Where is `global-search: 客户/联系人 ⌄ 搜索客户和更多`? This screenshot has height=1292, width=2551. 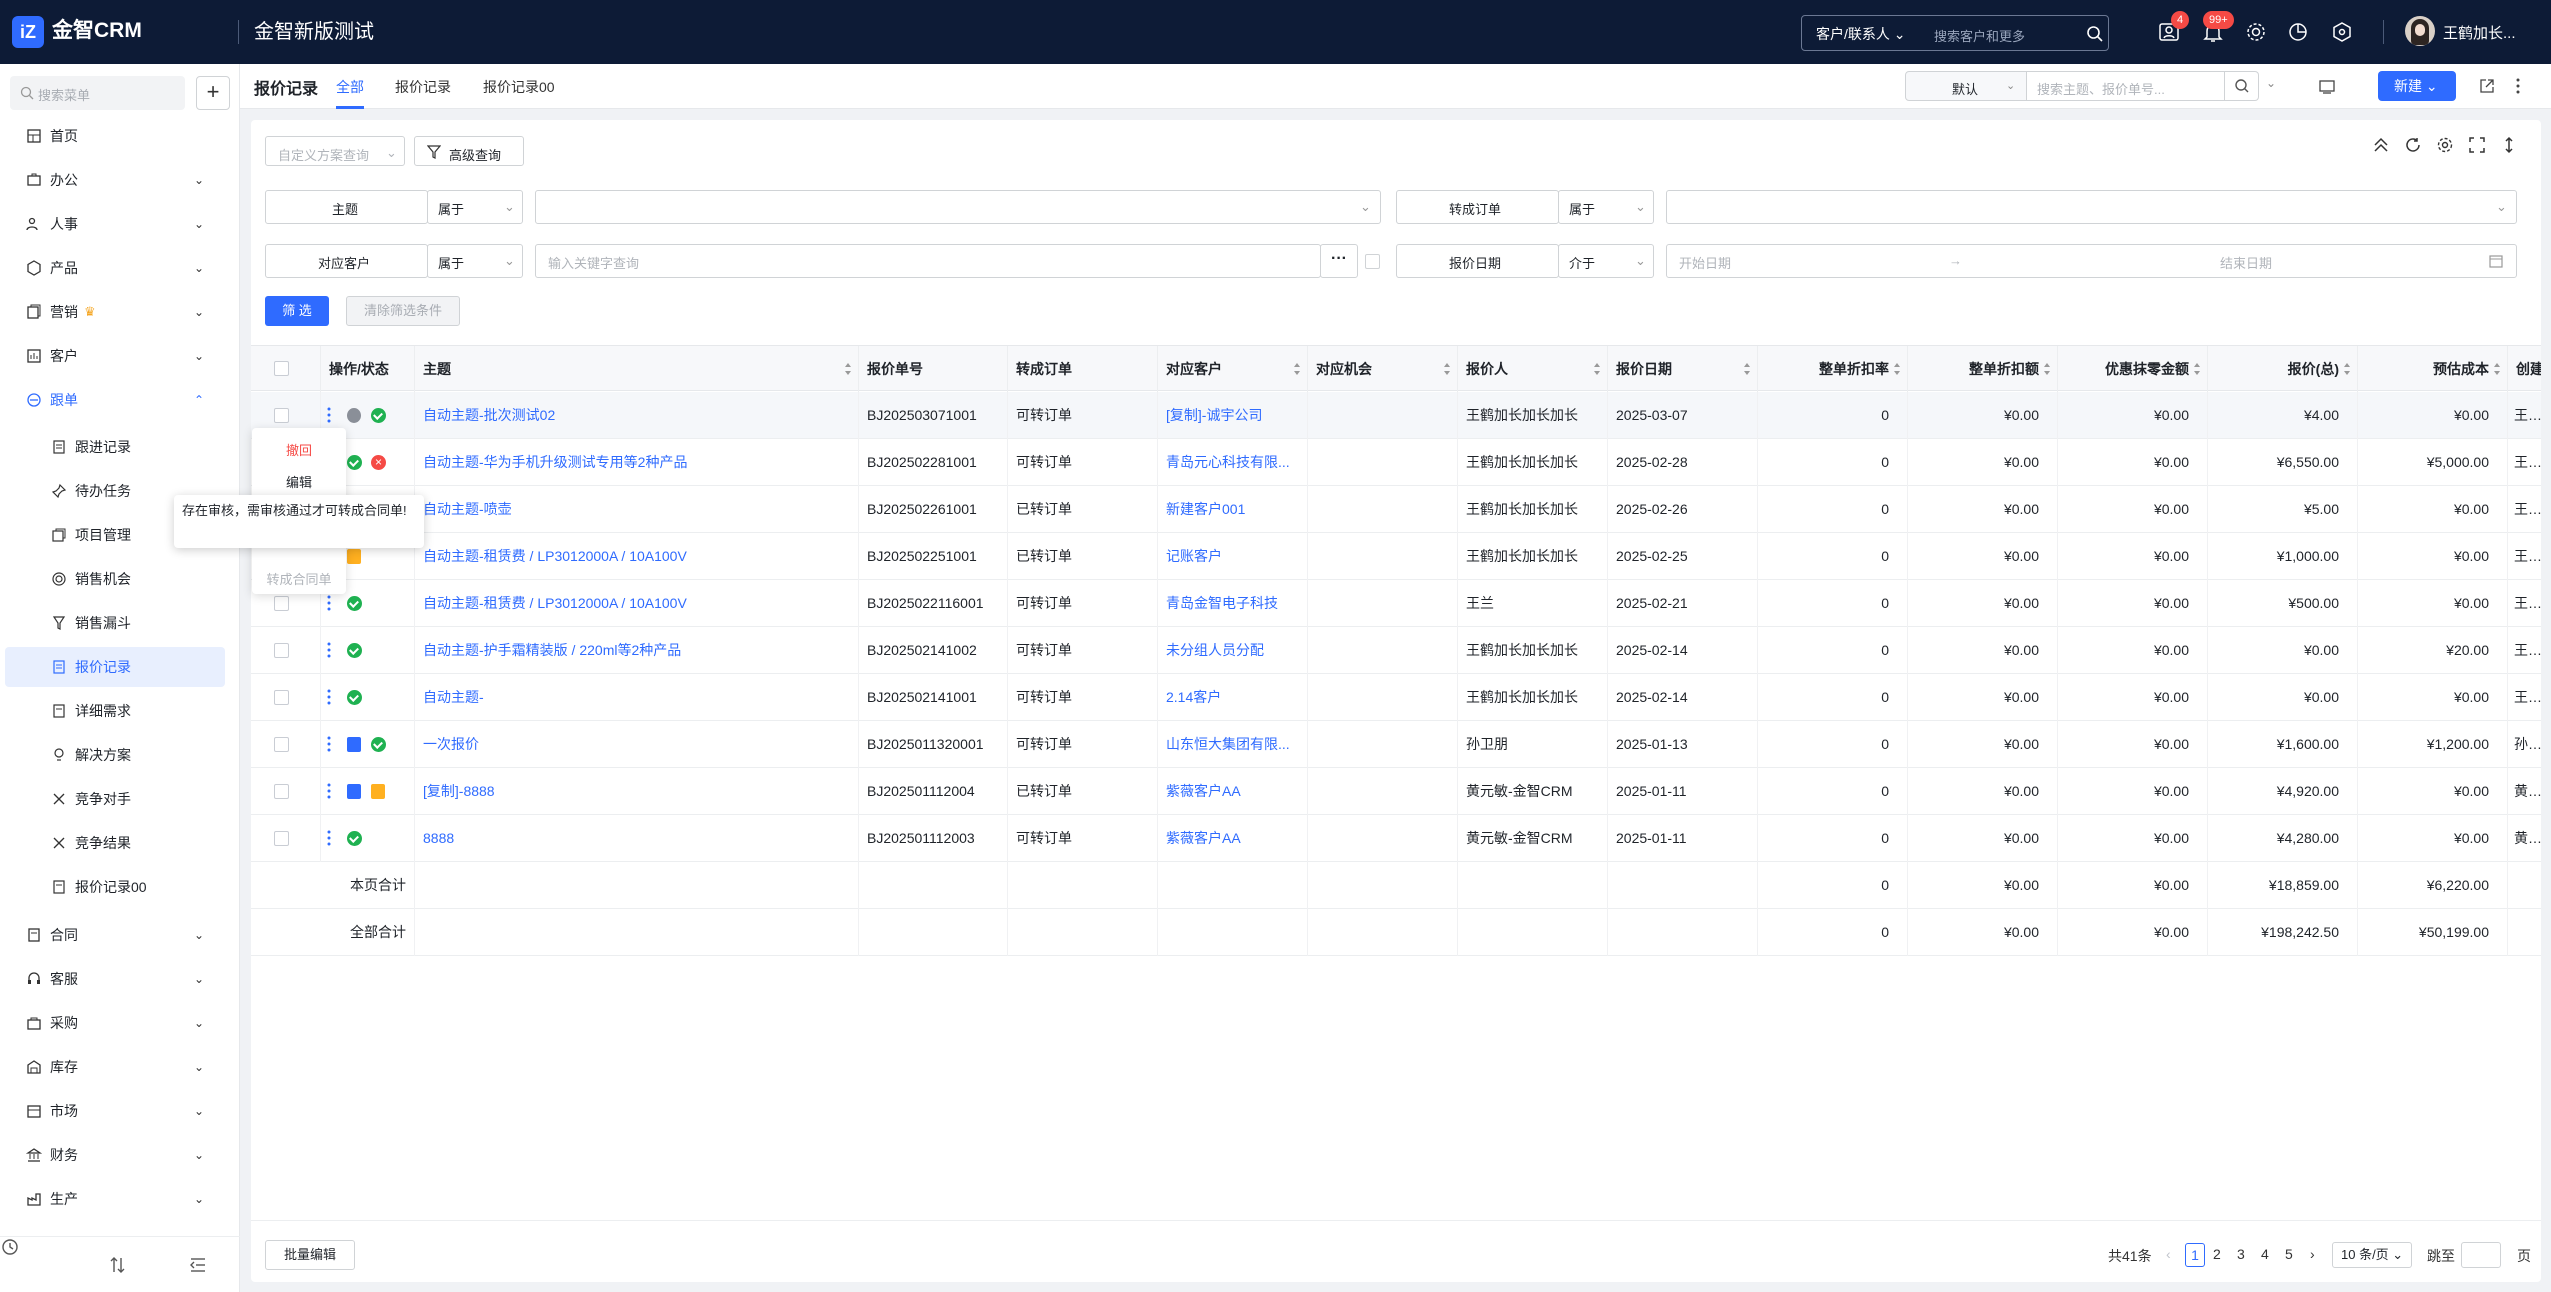
global-search: 客户/联系人 ⌄ 搜索客户和更多 is located at coordinates (1955, 33).